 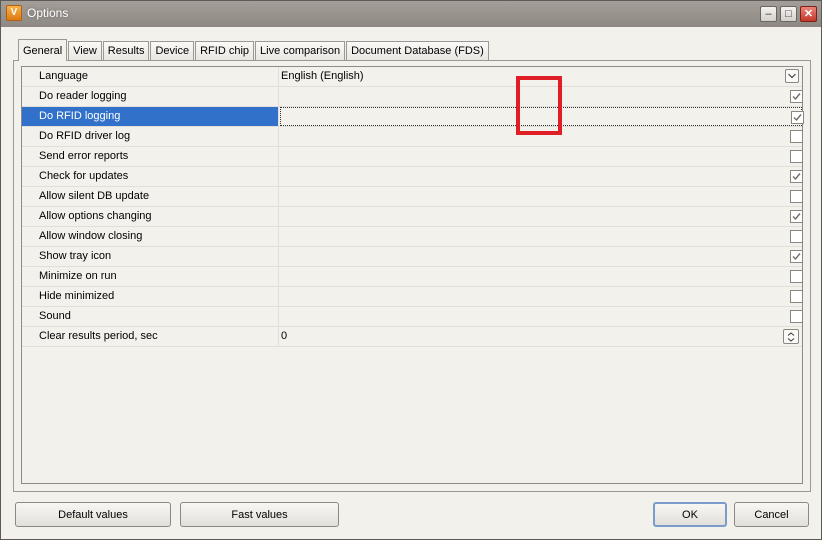 What do you see at coordinates (150, 96) in the screenshot?
I see `setting-name: Do reader logging` at bounding box center [150, 96].